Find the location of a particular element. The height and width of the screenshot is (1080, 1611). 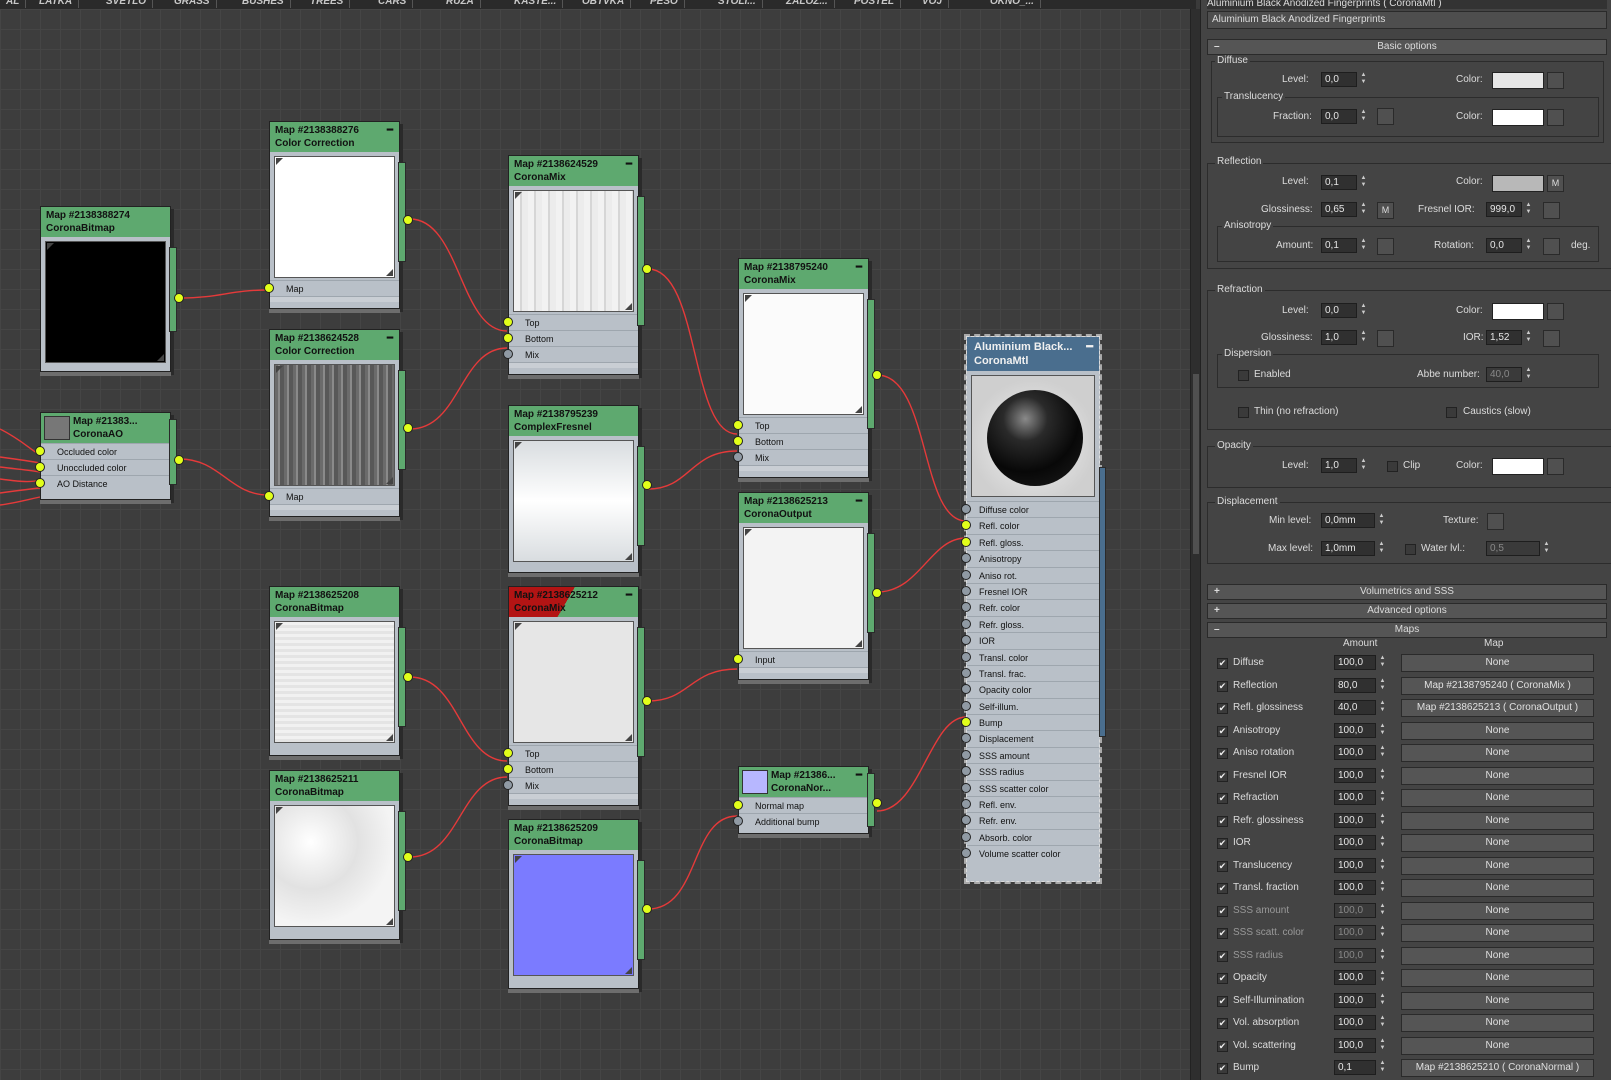

map-slot-button: Map #2138625210 ( CoronaNormal ) is located at coordinates (1497, 1068).